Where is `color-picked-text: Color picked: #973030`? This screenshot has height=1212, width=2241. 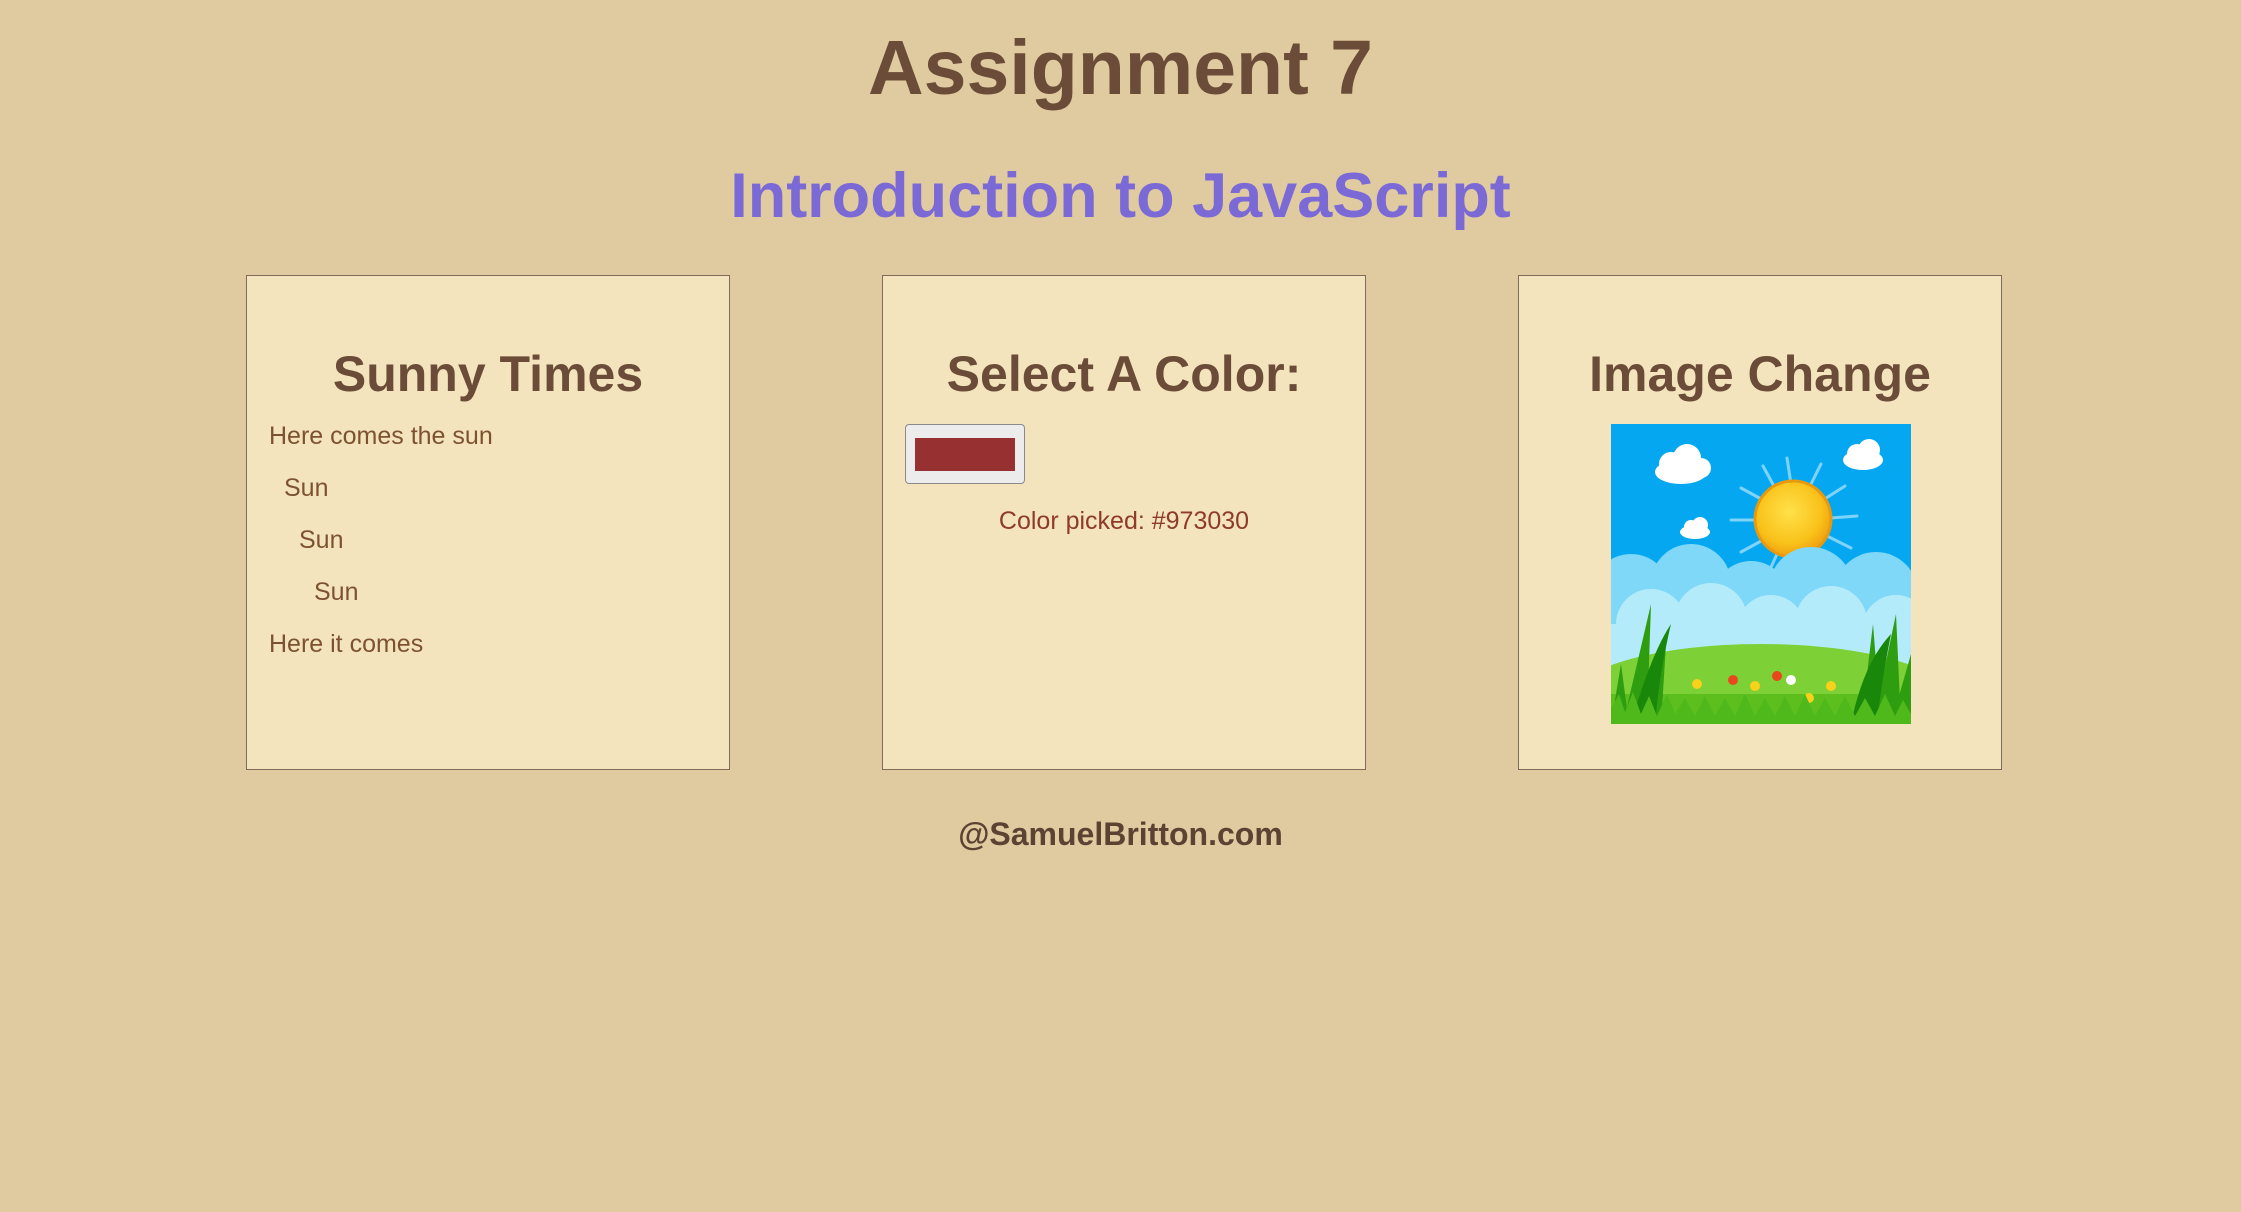
color-picked-text: Color picked: #973030 is located at coordinates (1124, 521).